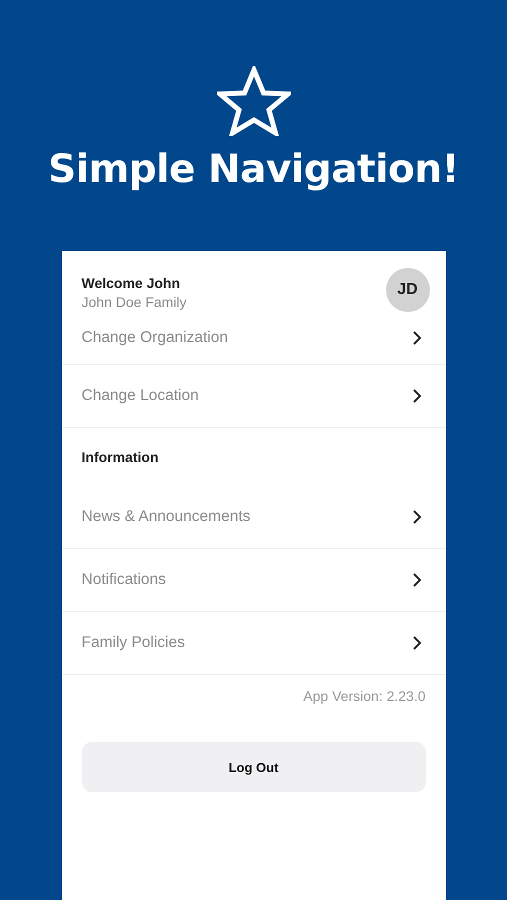  Describe the element at coordinates (254, 338) in the screenshot. I see `menu-item: Change Organization` at that location.